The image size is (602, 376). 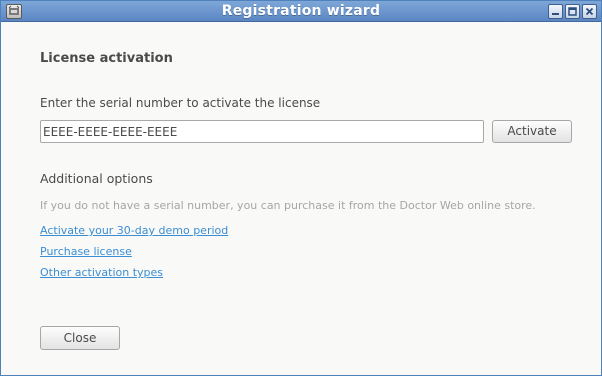 I want to click on demo-period-link: Activate your 30-day demo period, so click(x=134, y=230).